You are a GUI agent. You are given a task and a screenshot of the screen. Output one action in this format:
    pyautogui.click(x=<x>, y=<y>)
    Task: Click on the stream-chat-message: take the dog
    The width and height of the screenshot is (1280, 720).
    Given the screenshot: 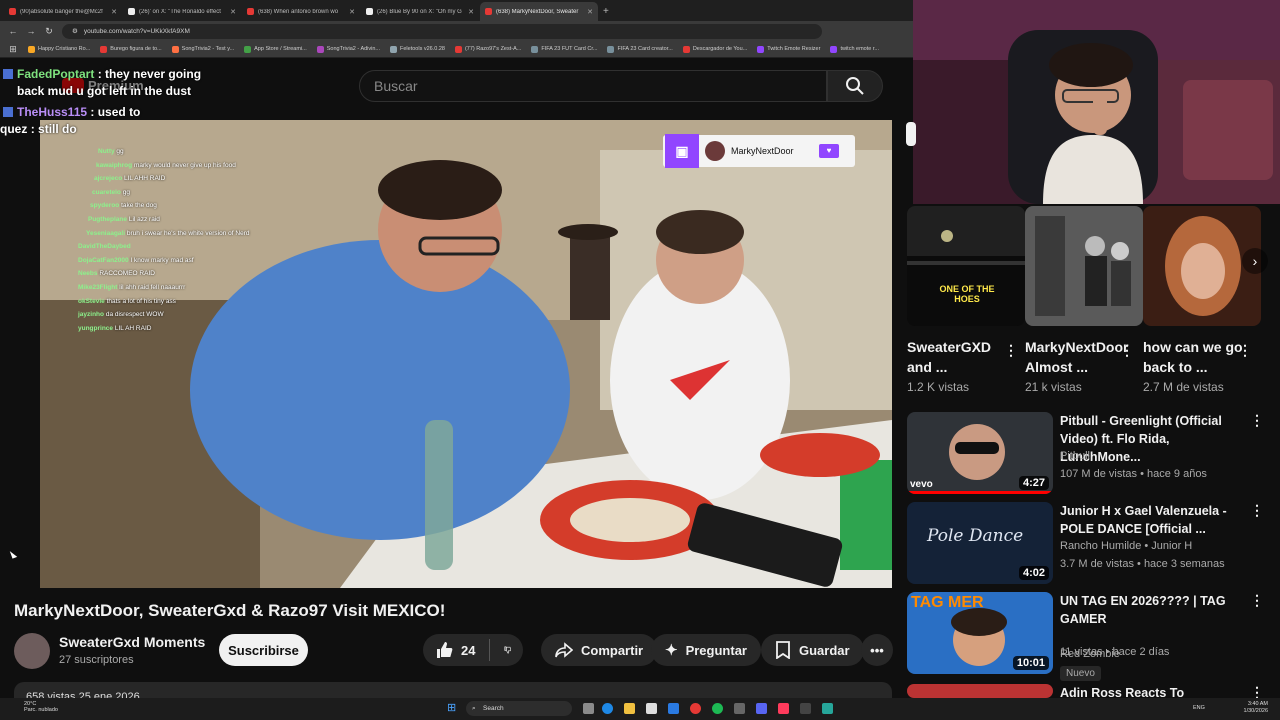 What is the action you would take?
    pyautogui.click(x=139, y=206)
    